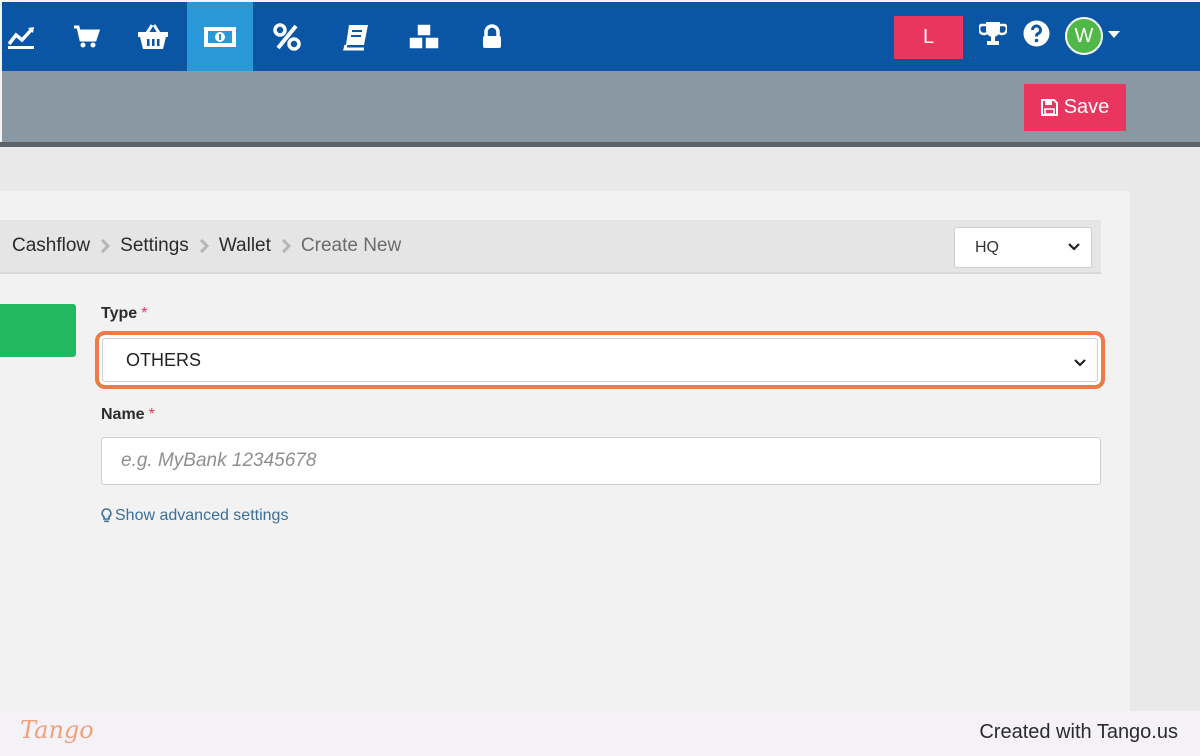 The width and height of the screenshot is (1200, 756). I want to click on toolbar, so click(600, 106).